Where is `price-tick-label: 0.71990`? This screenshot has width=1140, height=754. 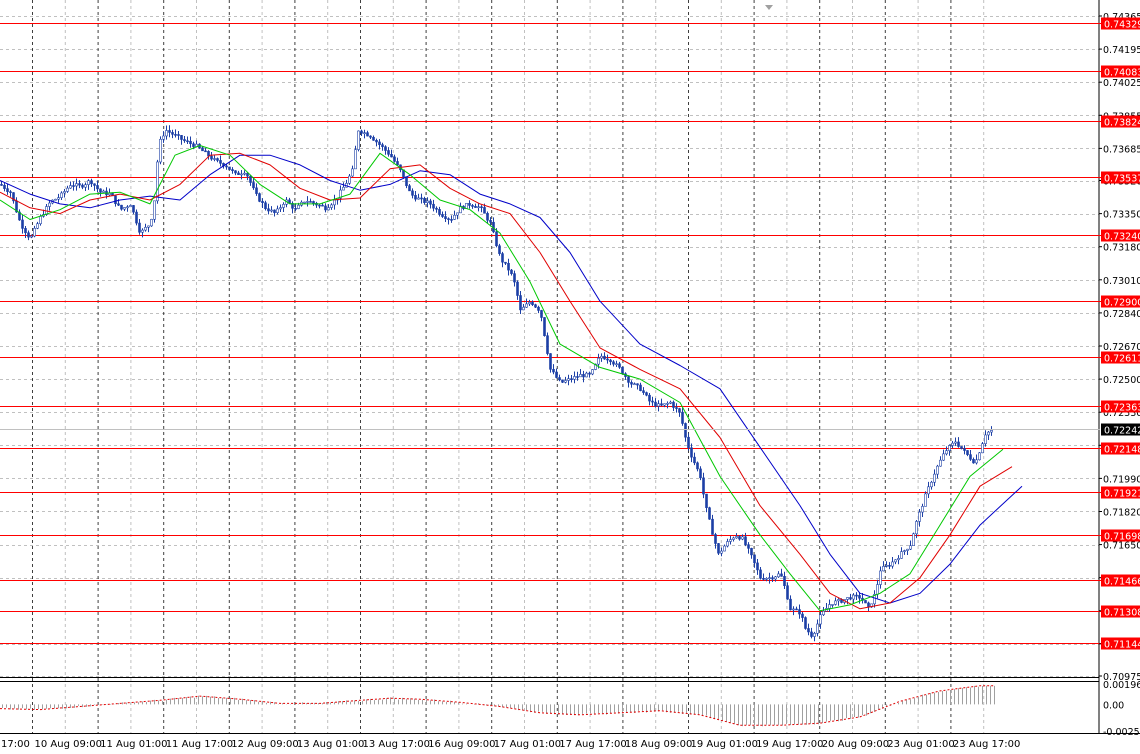 price-tick-label: 0.71990 is located at coordinates (1121, 479).